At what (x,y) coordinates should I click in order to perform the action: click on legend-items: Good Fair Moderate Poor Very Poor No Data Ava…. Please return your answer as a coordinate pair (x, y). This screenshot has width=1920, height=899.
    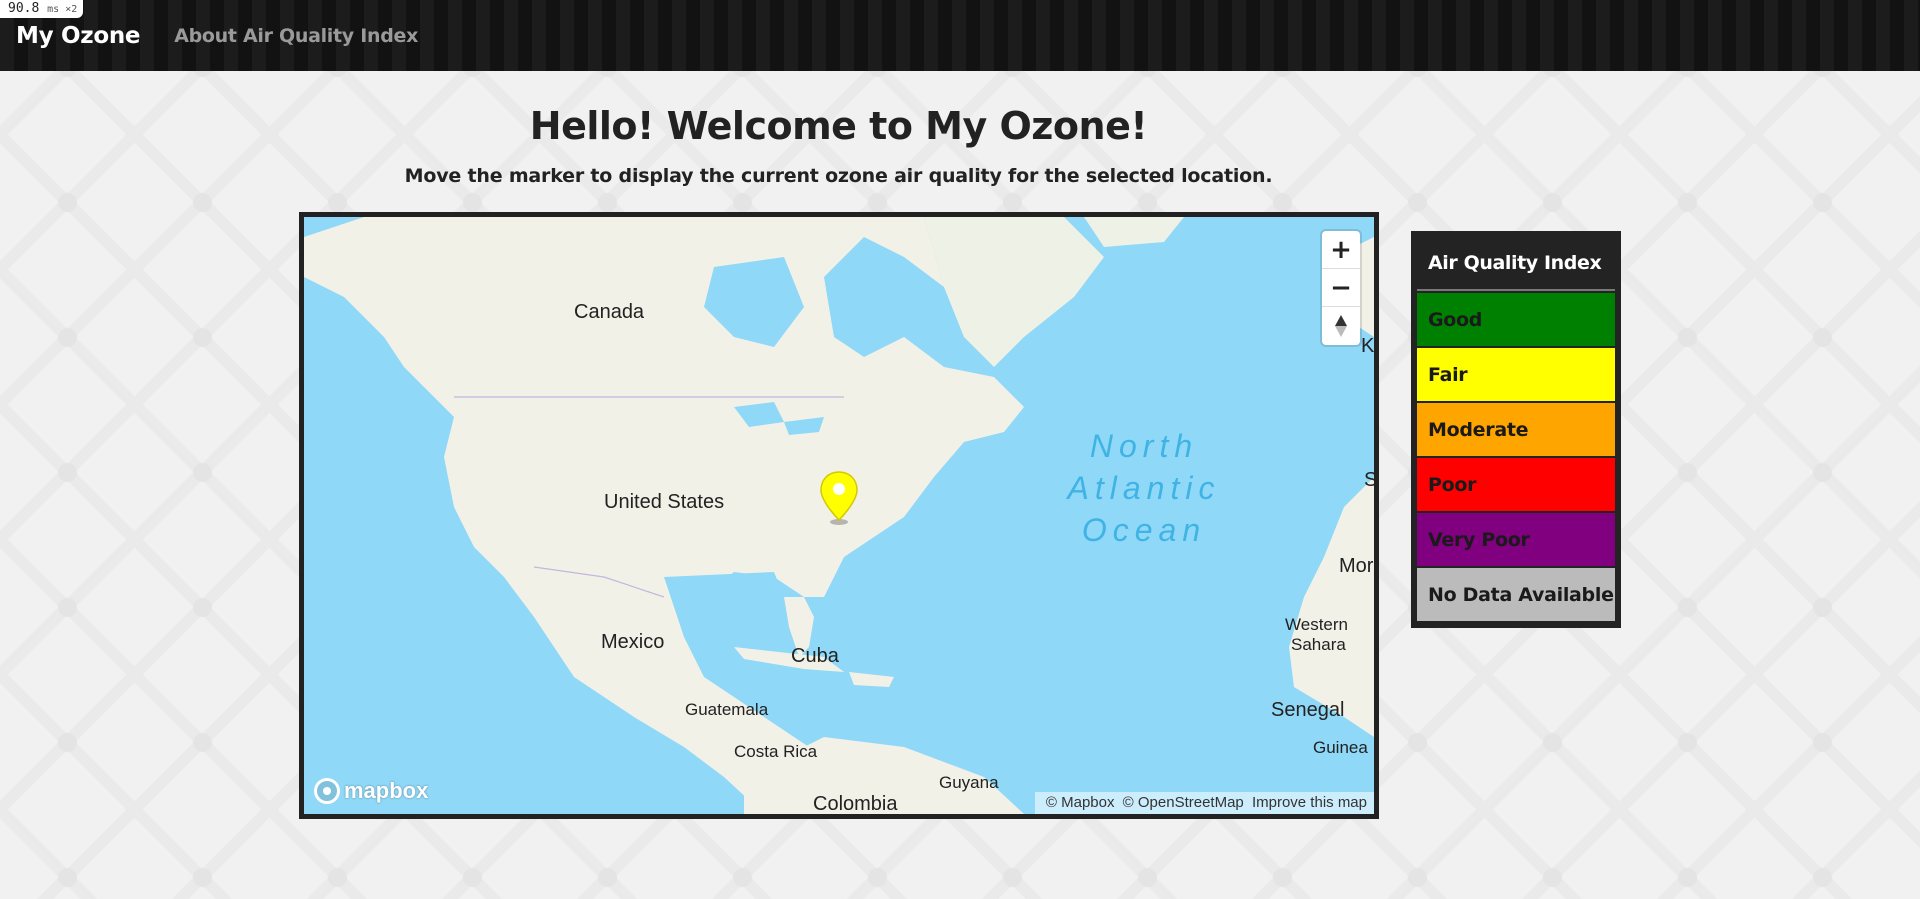
    Looking at the image, I should click on (1516, 457).